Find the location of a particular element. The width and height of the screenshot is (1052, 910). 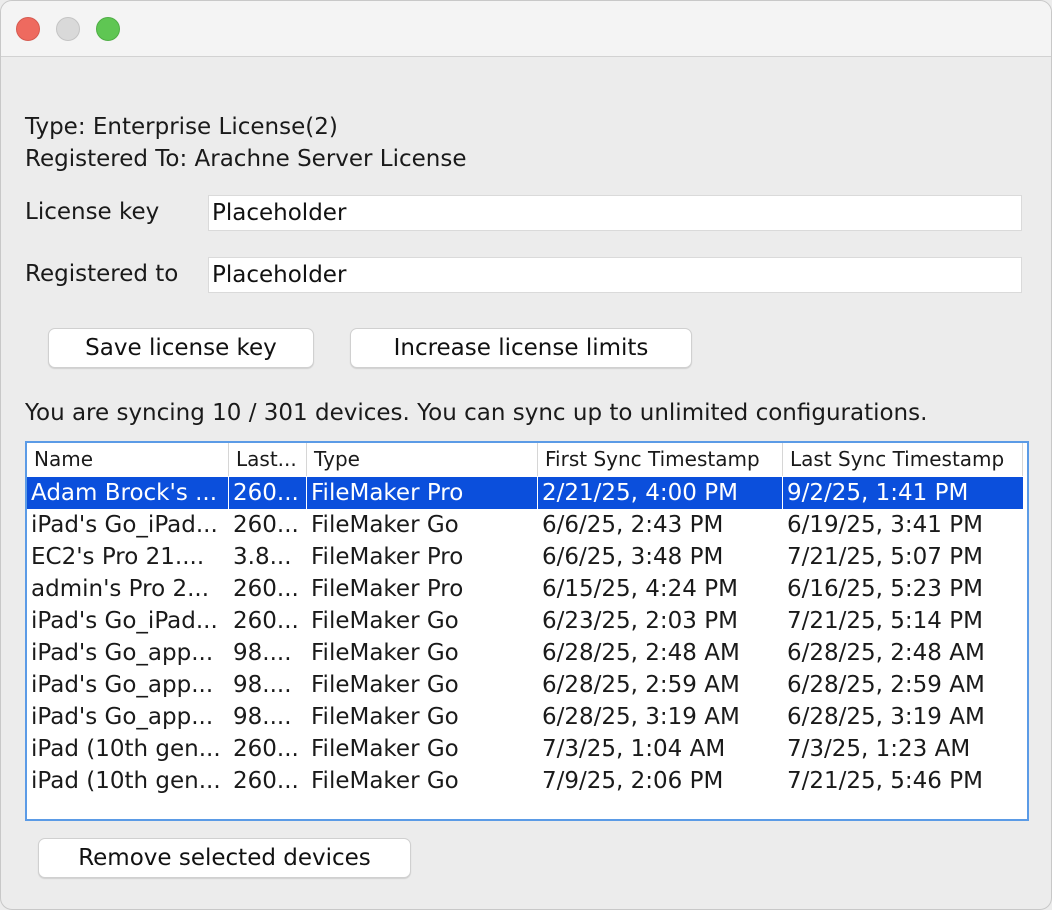

title-bar is located at coordinates (526, 29).